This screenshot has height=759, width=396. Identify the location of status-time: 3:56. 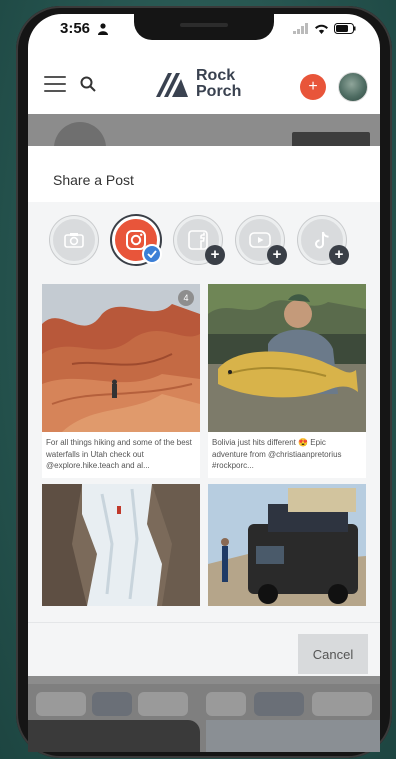
(75, 28).